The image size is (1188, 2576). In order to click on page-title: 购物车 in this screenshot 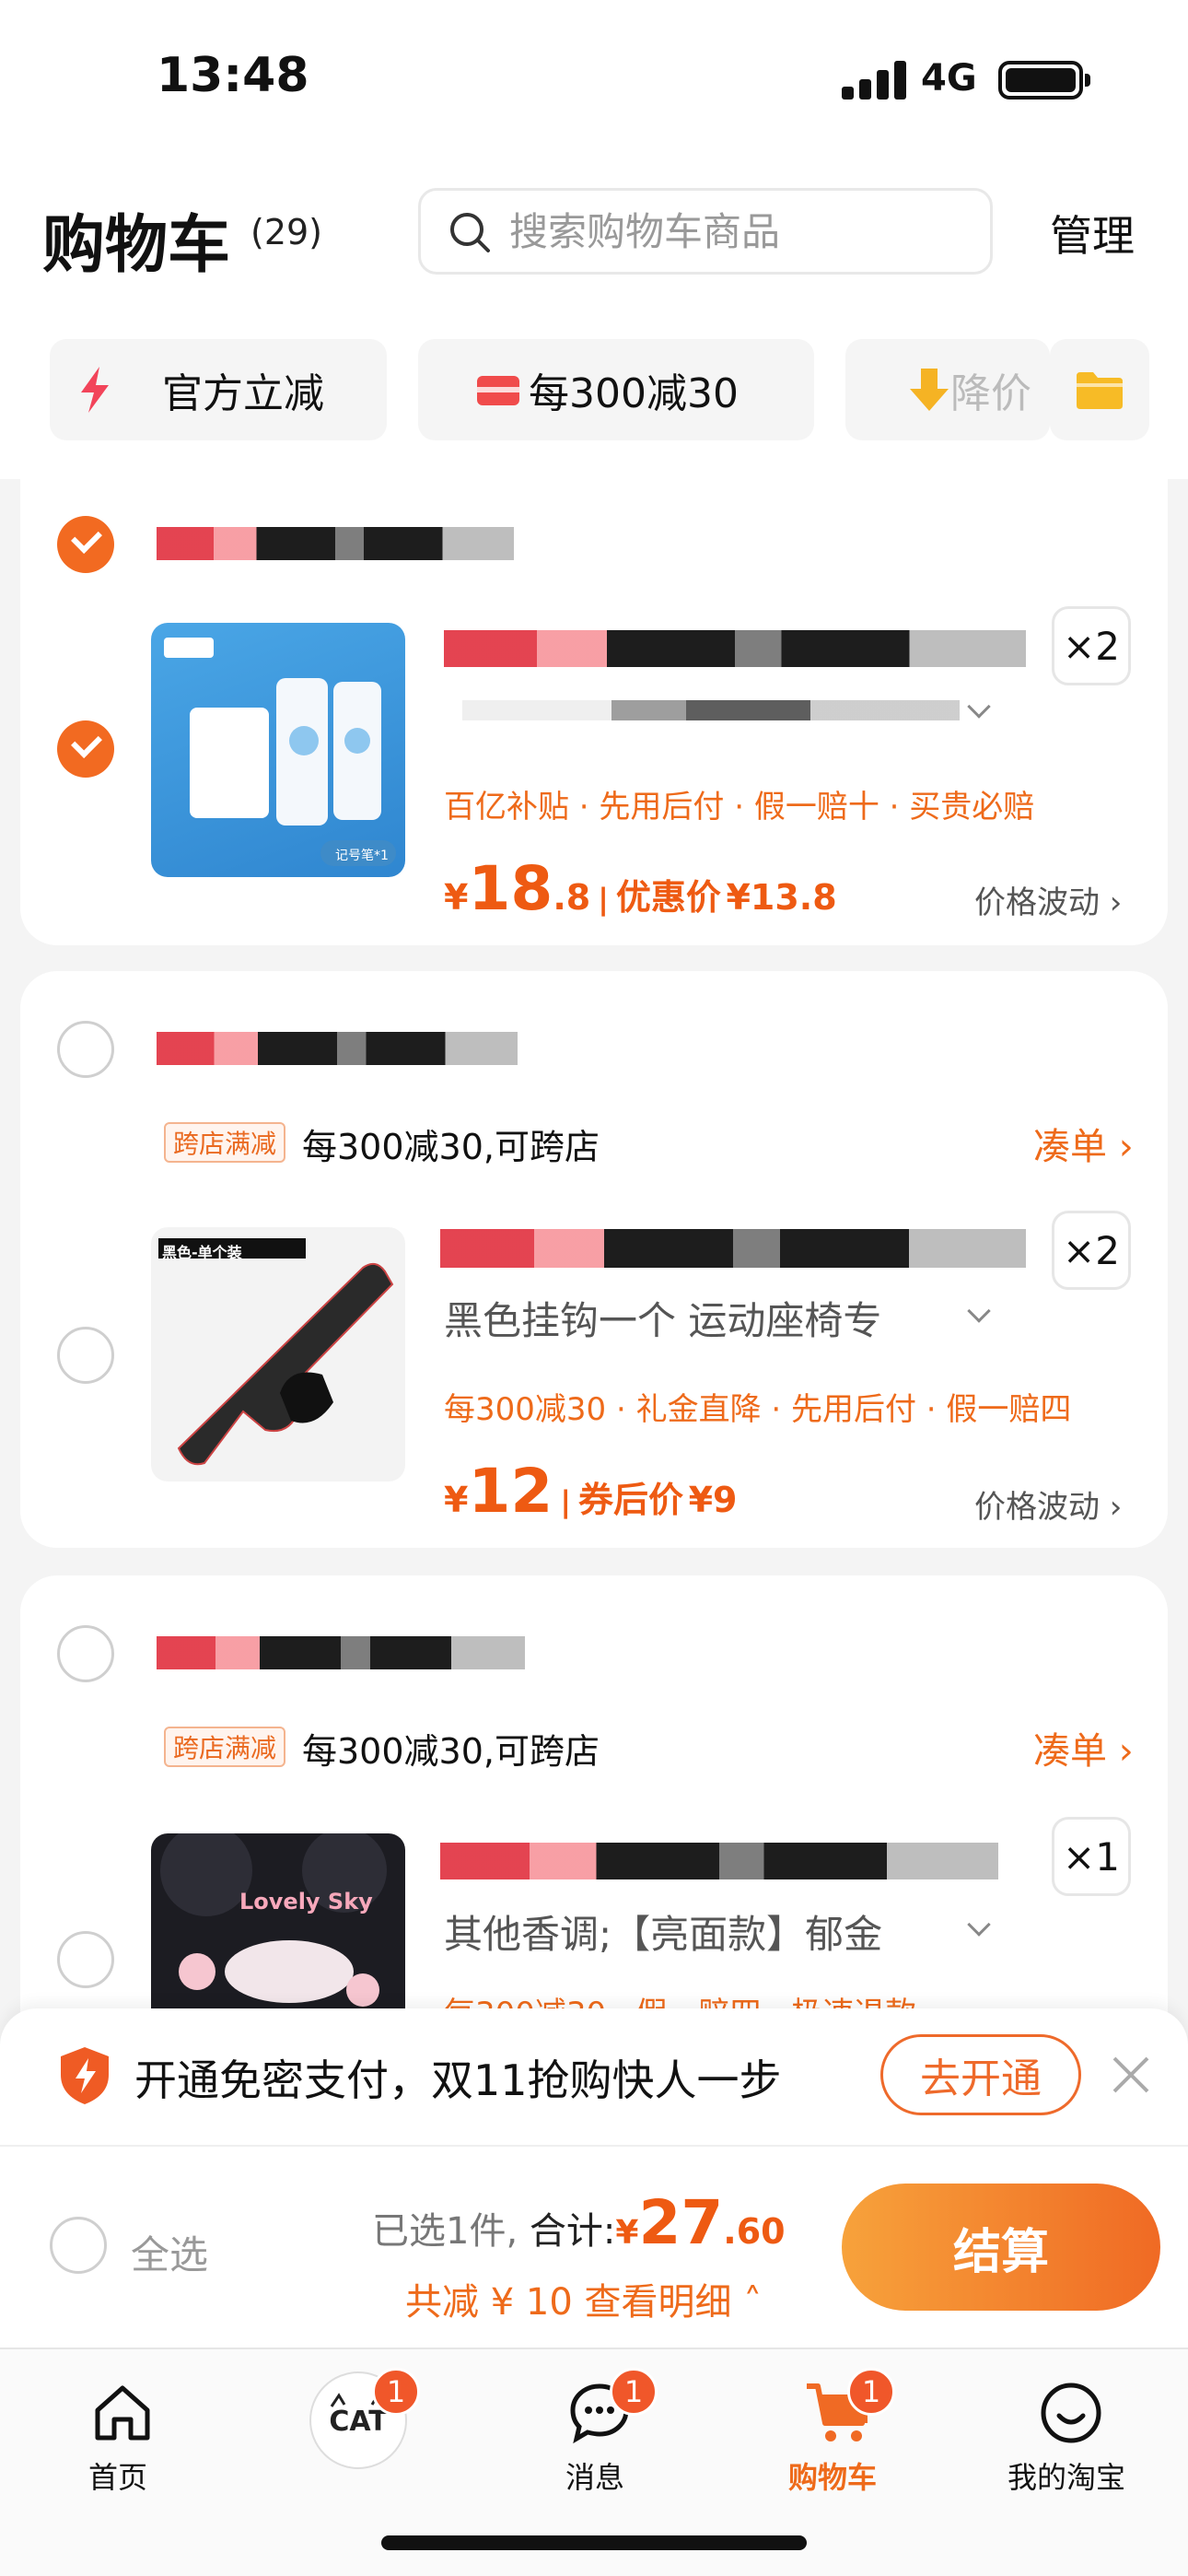, I will do `click(136, 245)`.